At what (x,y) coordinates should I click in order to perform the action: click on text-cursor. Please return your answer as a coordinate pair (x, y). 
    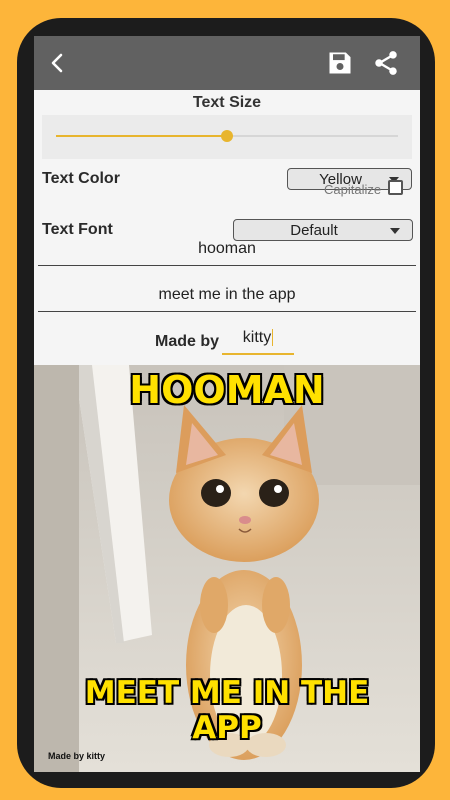
    Looking at the image, I should click on (273, 338).